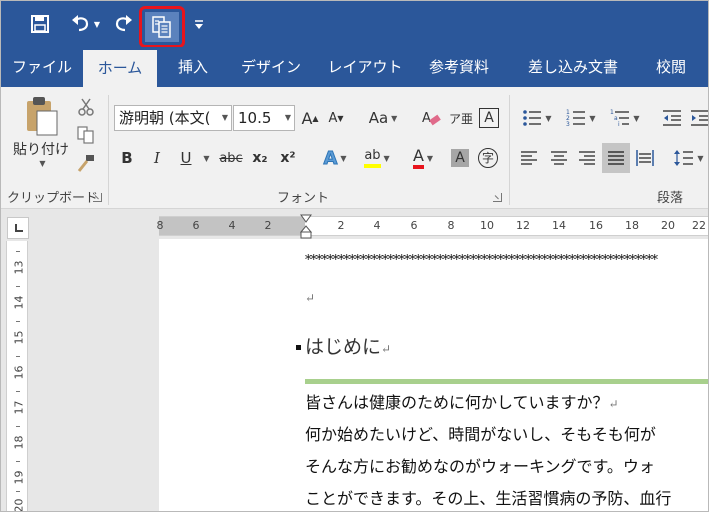  I want to click on ribbon-tabs: ファイル ホーム 挿入 デザイン レイアウト 参考資料 差し込み文書 校閲, so click(354, 67).